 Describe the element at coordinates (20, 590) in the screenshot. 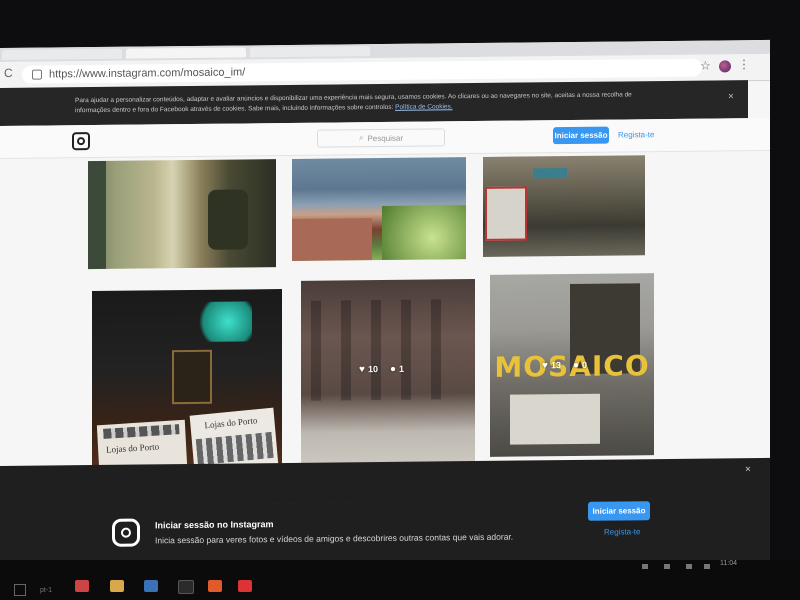

I see `windows-start-icon` at that location.